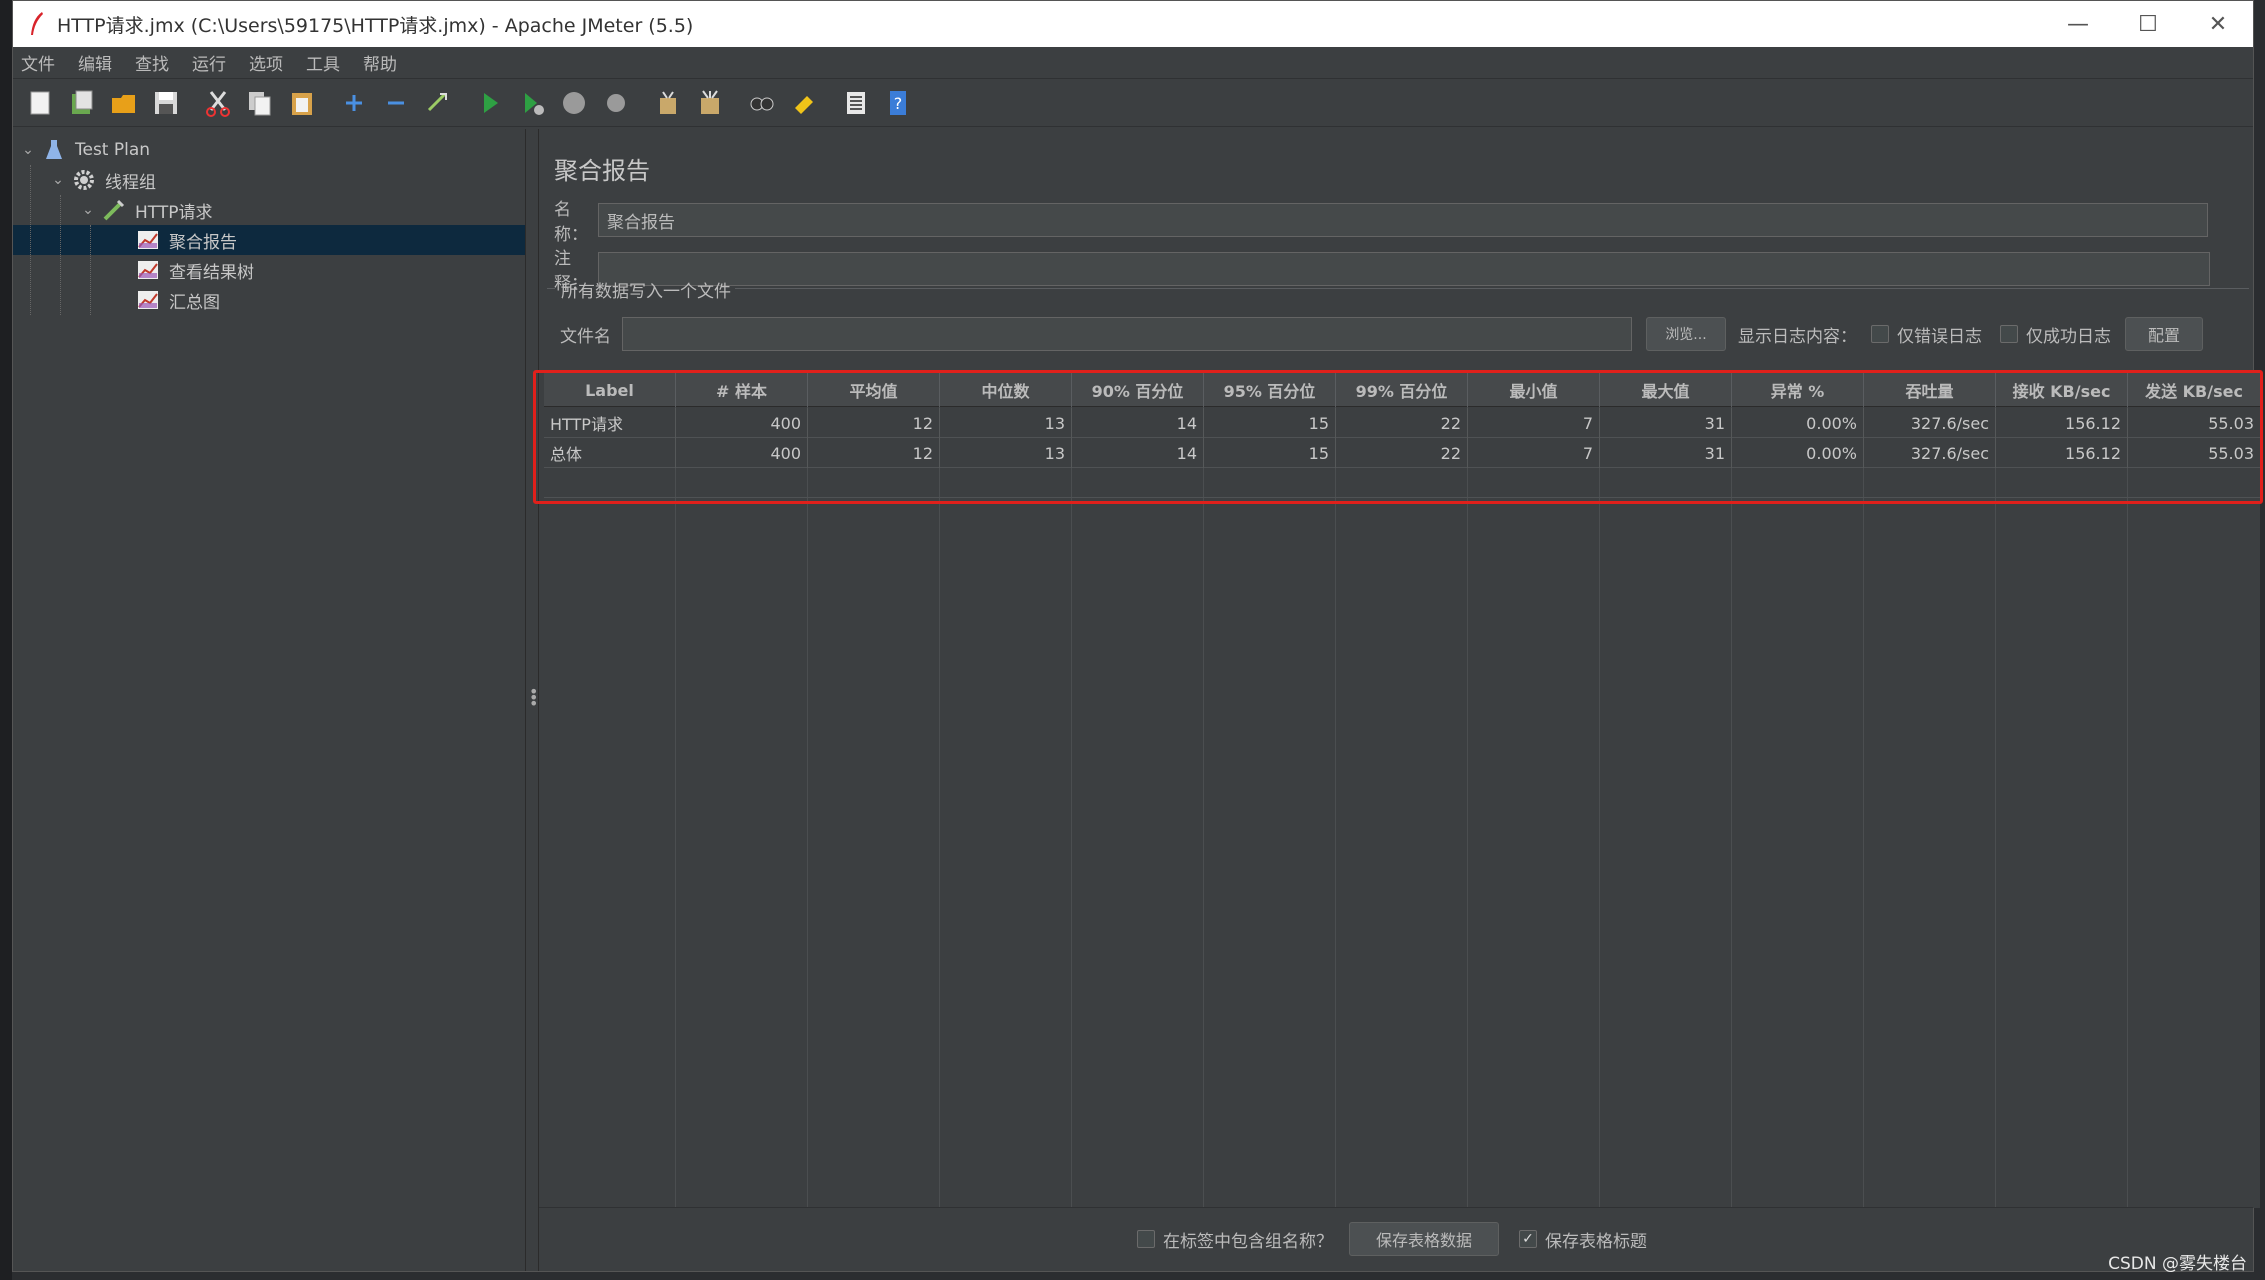 The image size is (2265, 1280). I want to click on pane-splitter: • • •, so click(532, 700).